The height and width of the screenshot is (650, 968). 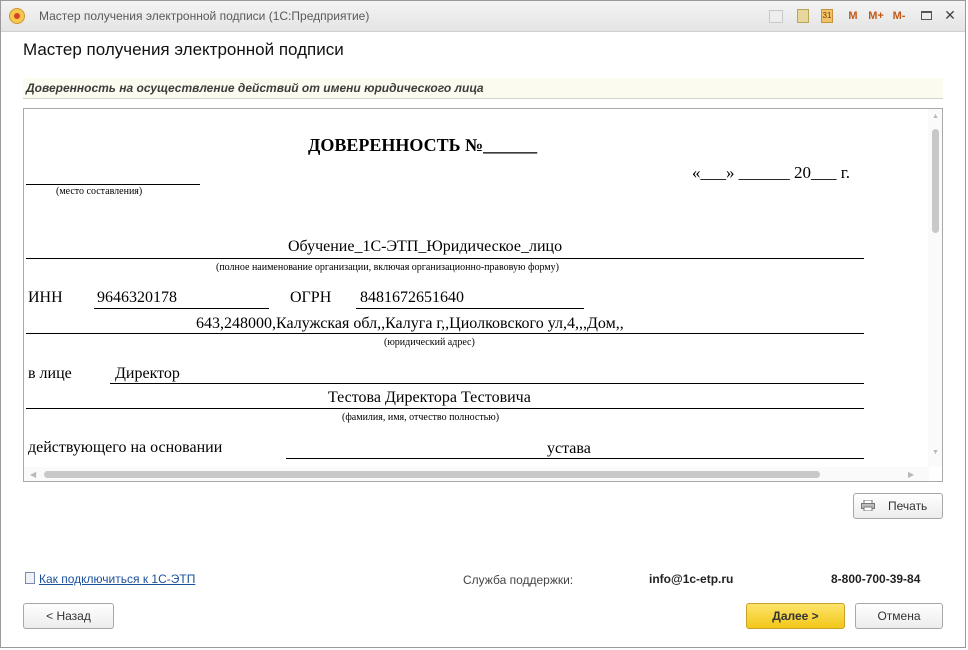 I want to click on print-button-label: Печать, so click(x=908, y=506).